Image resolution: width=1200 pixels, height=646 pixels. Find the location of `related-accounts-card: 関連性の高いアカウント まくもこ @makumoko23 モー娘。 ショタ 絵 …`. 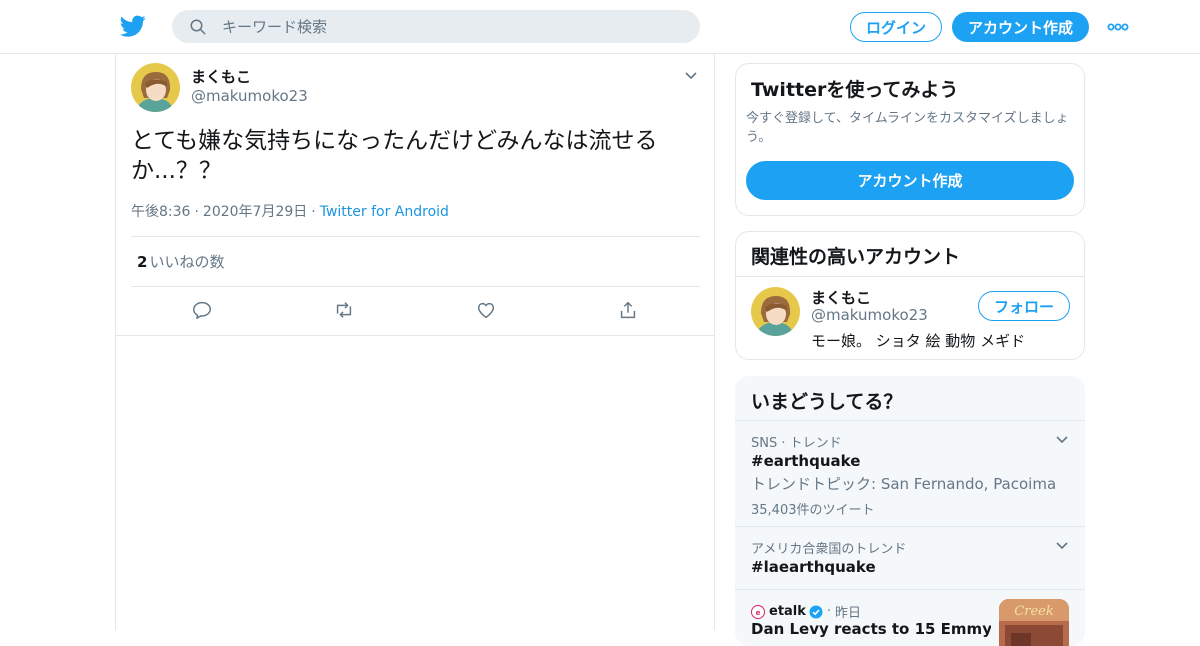

related-accounts-card: 関連性の高いアカウント まくもこ @makumoko23 モー娘。 ショタ 絵 … is located at coordinates (910, 295).